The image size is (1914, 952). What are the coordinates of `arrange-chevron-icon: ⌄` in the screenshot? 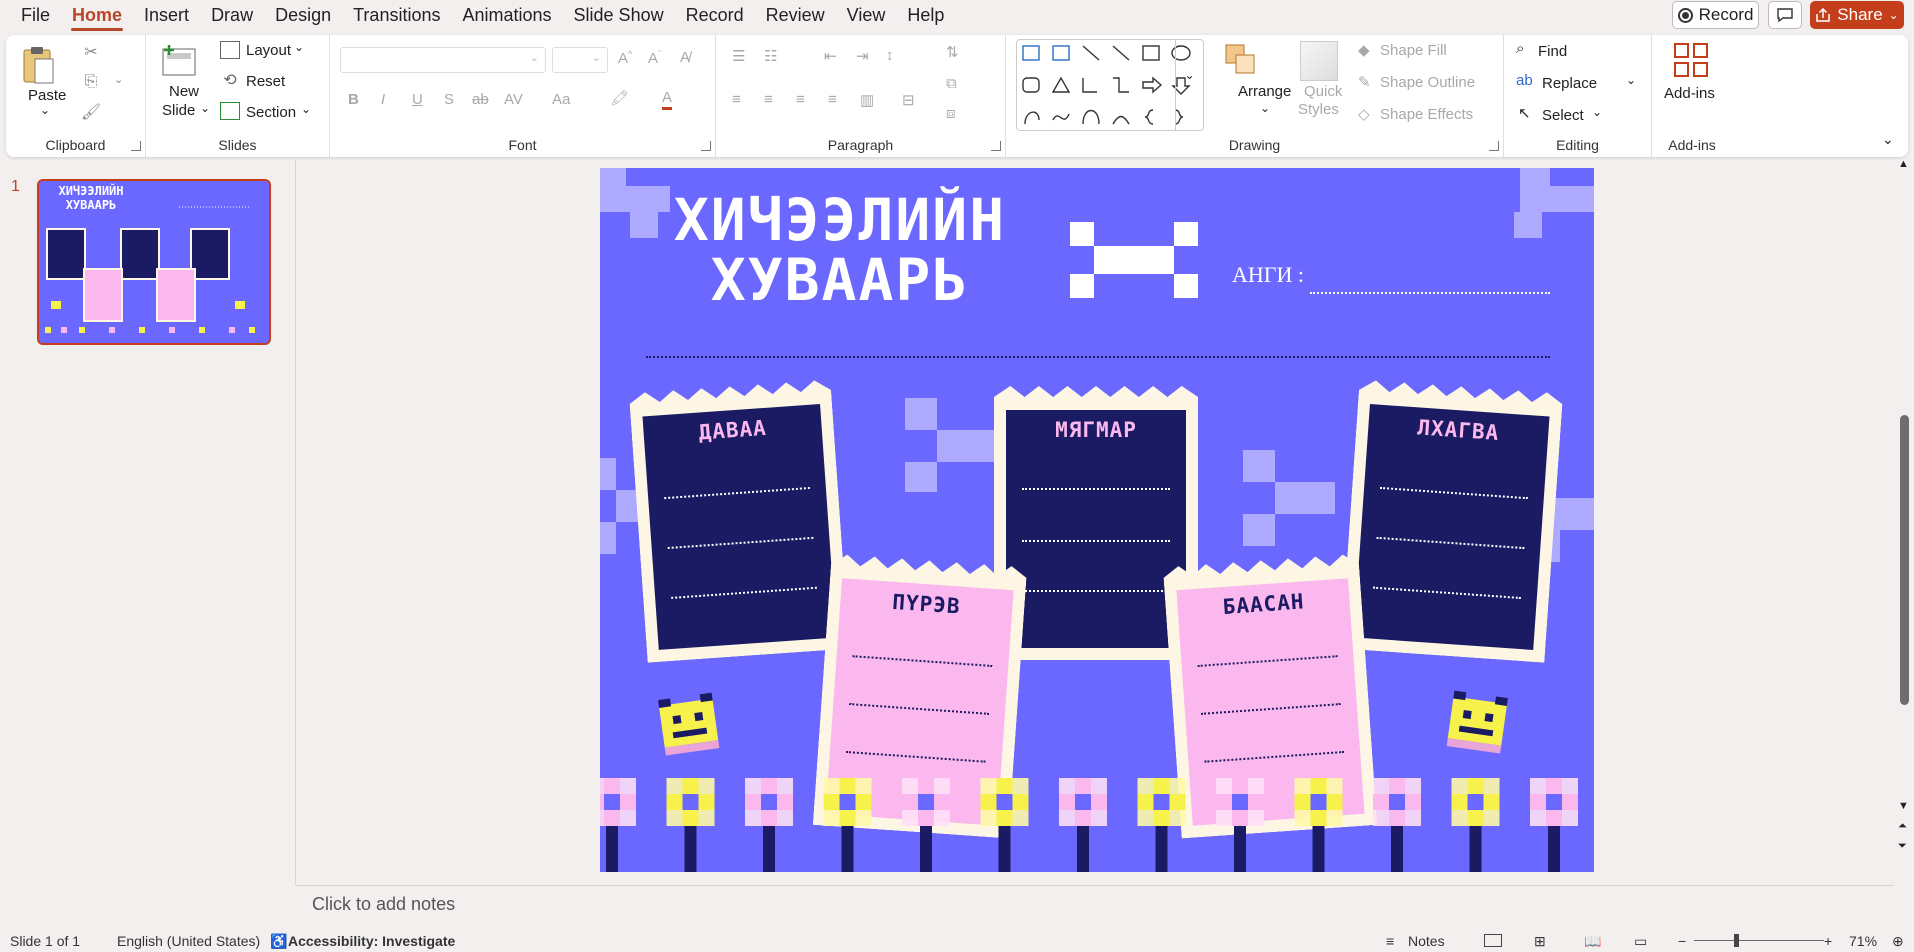 It's located at (1265, 108).